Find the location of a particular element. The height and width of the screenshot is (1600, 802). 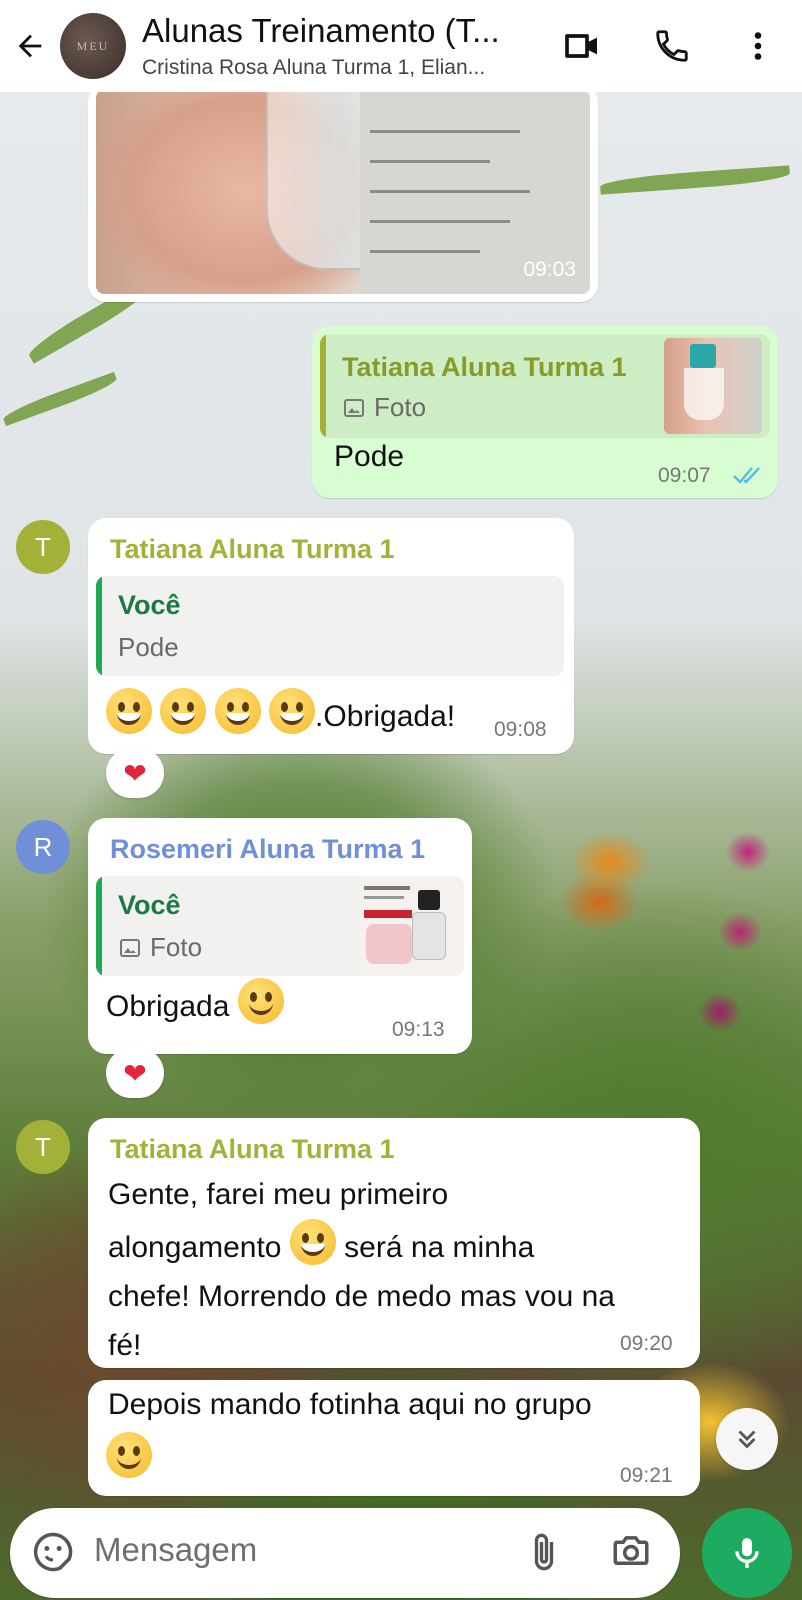

sticker-button is located at coordinates (53, 1554).